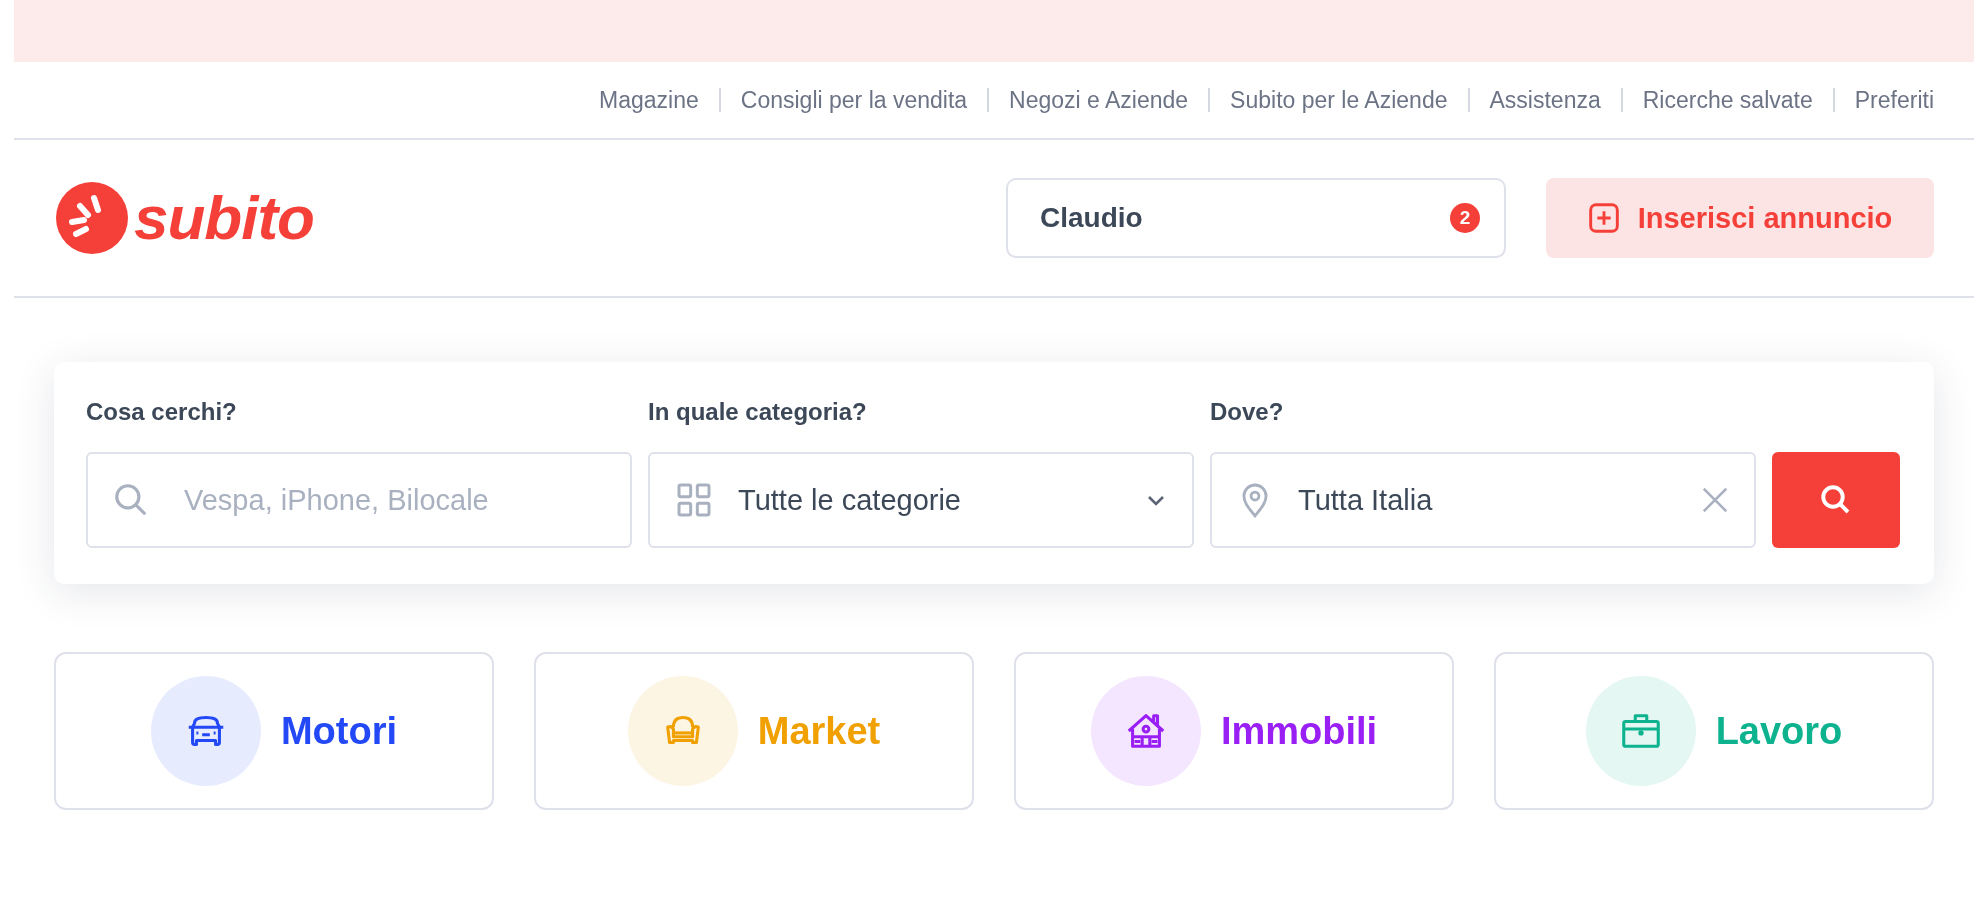 Image resolution: width=1988 pixels, height=908 pixels. I want to click on logo-text: subito, so click(224, 218).